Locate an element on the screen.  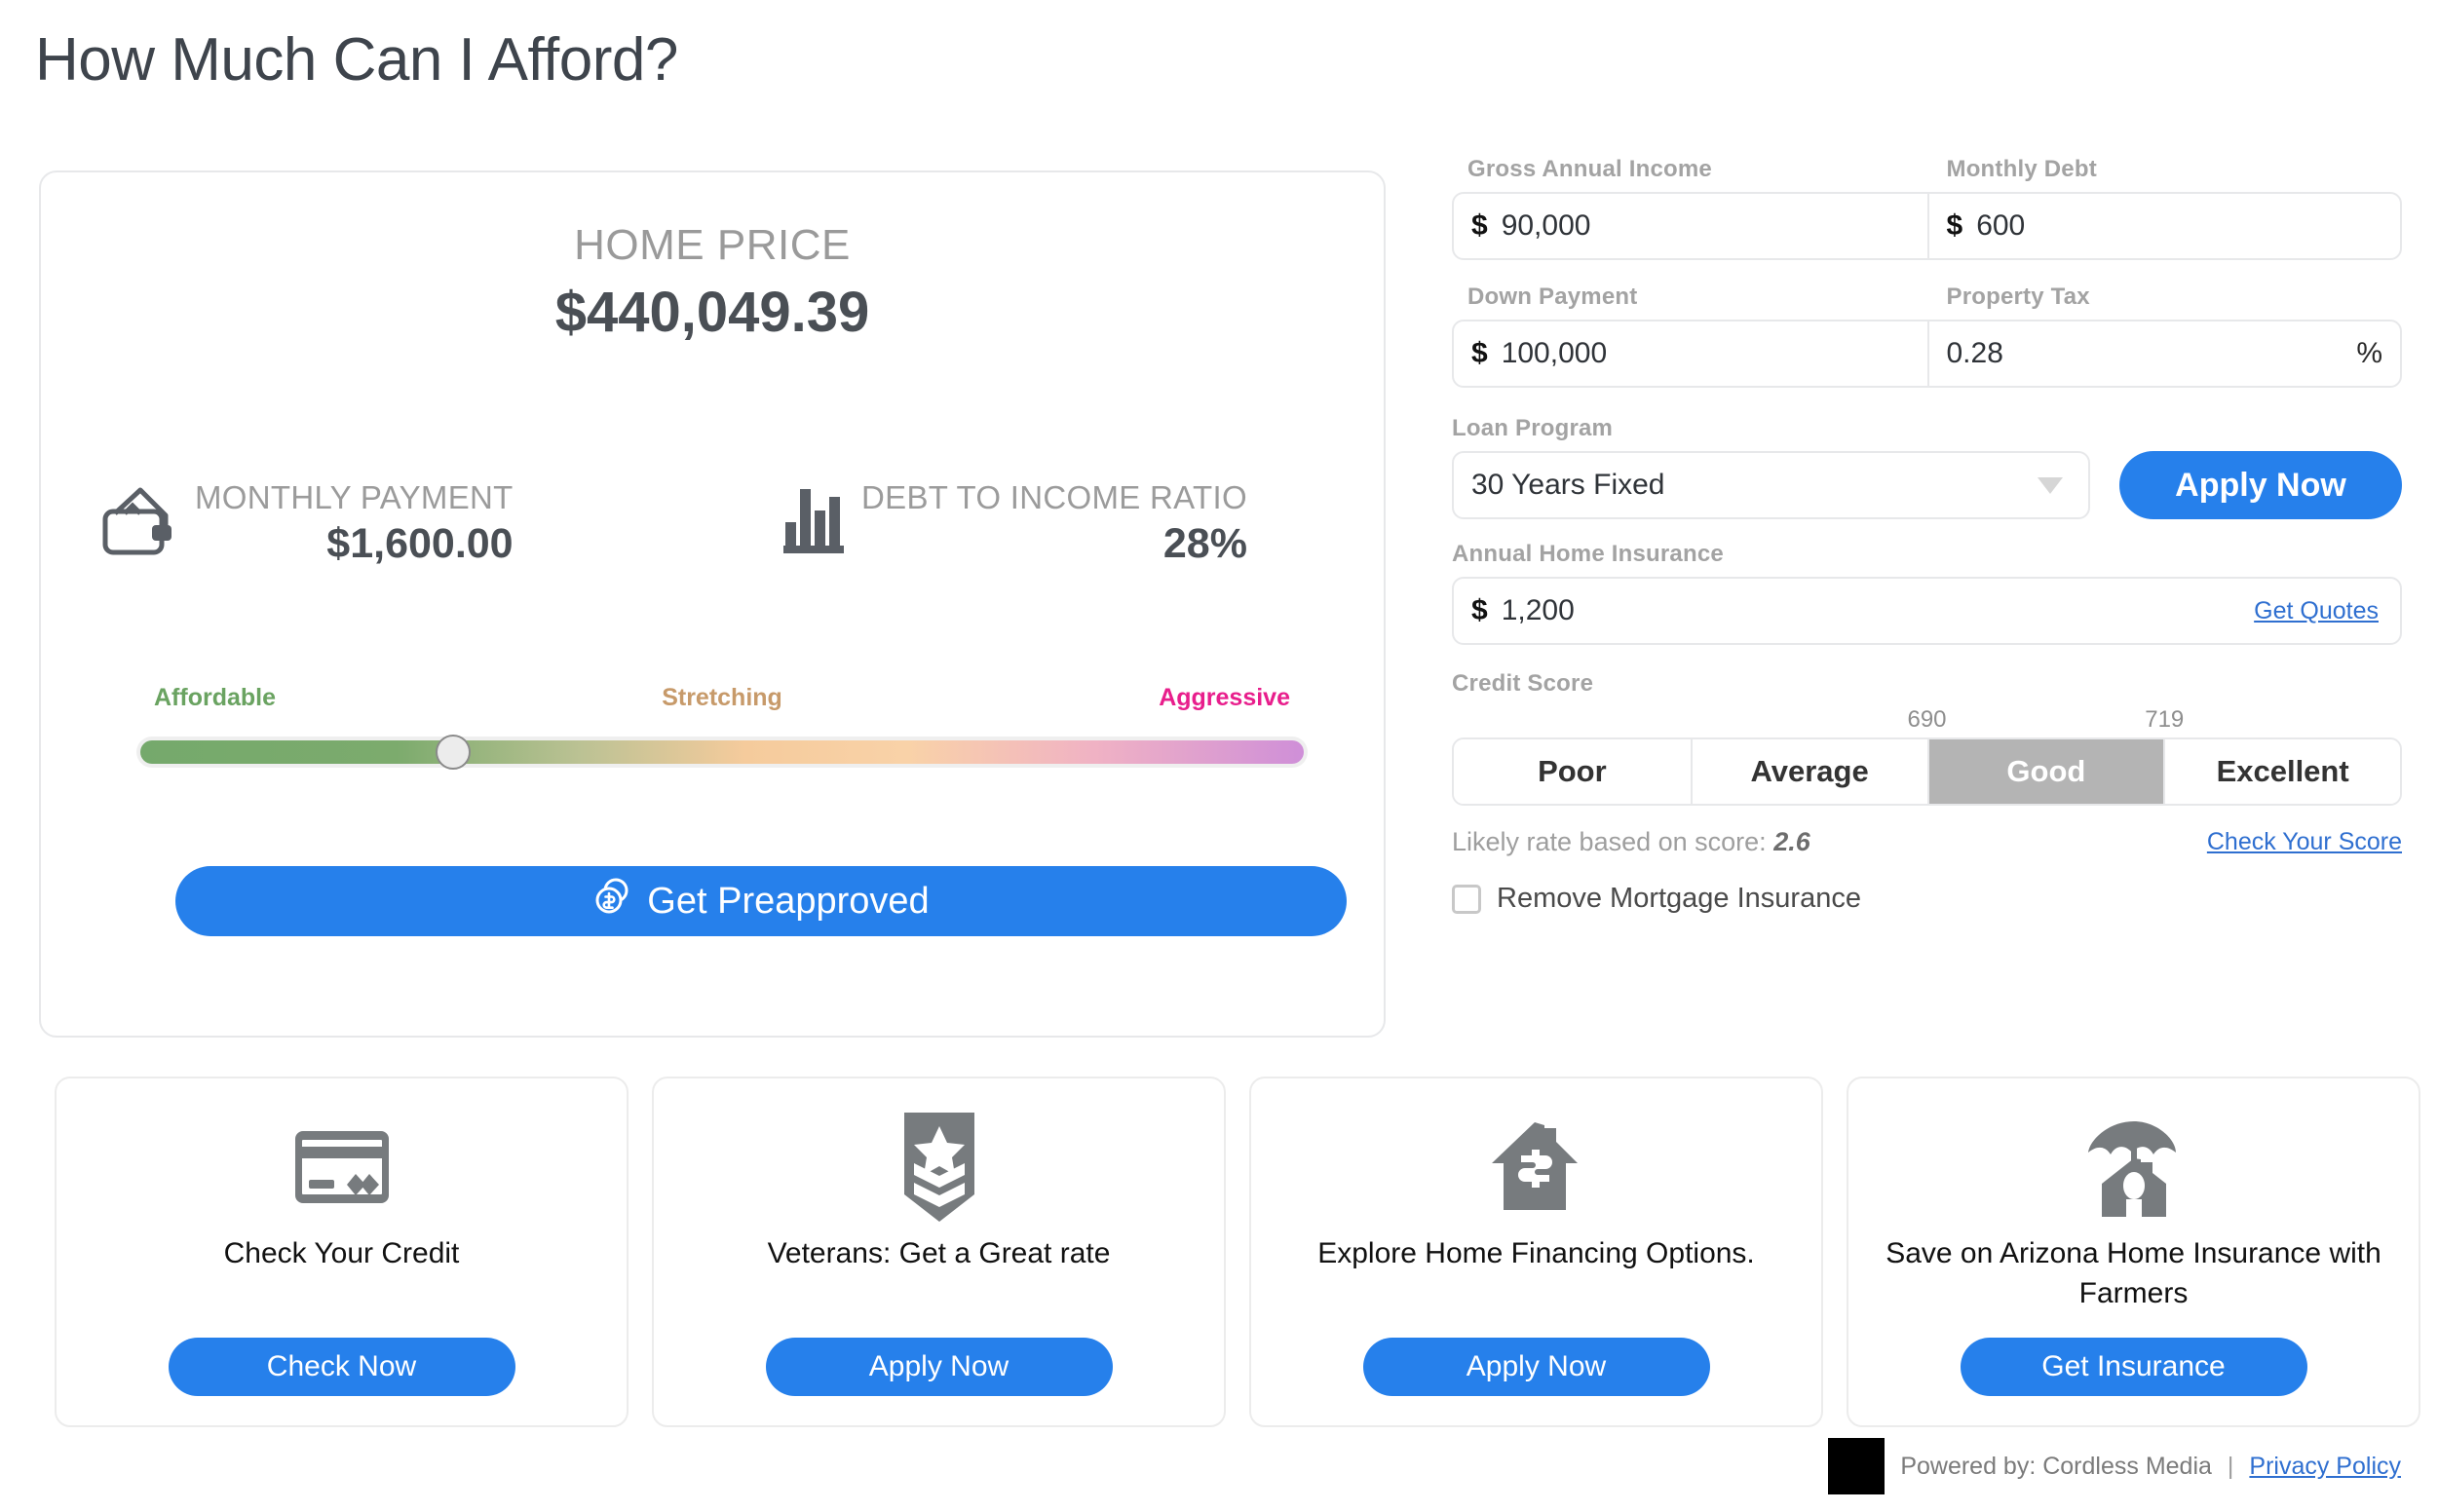
credit-score-option-average: Average is located at coordinates (1808, 771).